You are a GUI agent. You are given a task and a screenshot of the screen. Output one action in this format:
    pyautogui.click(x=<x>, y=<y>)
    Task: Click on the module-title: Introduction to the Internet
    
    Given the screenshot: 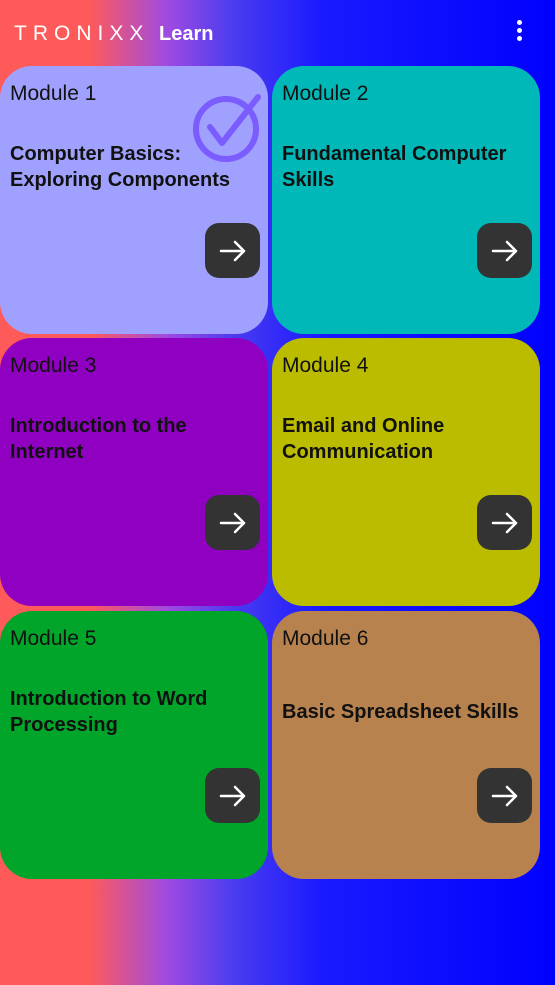 What is the action you would take?
    pyautogui.click(x=98, y=439)
    